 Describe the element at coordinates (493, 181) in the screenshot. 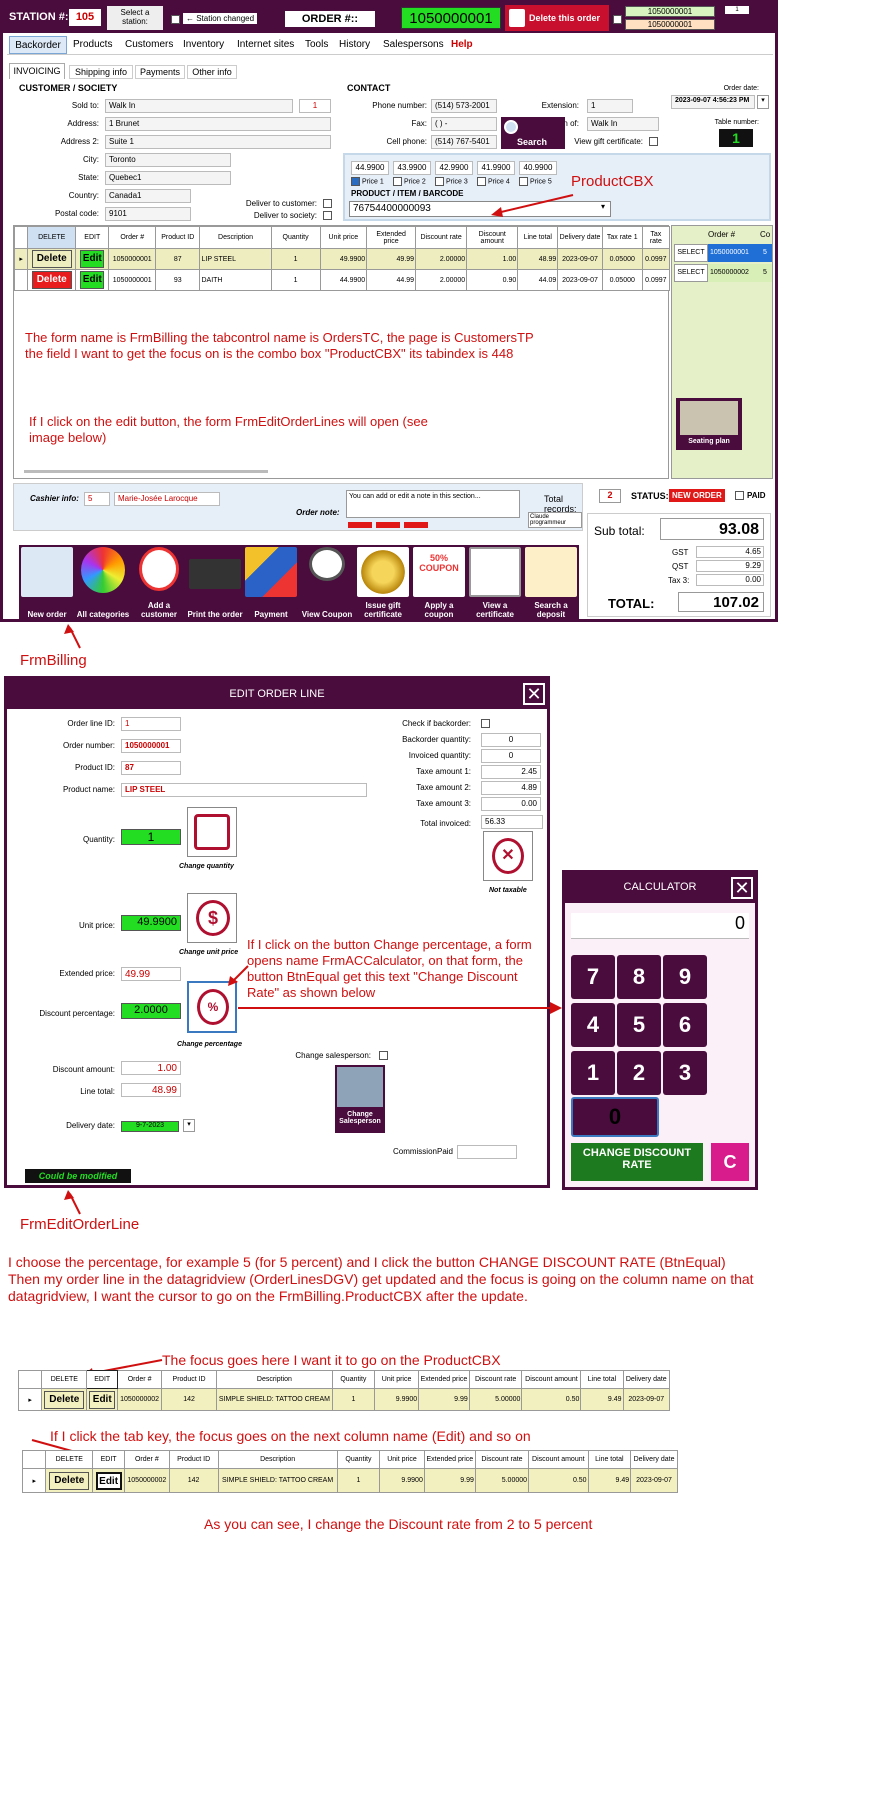

I see `price-4-radio: Price 4` at that location.